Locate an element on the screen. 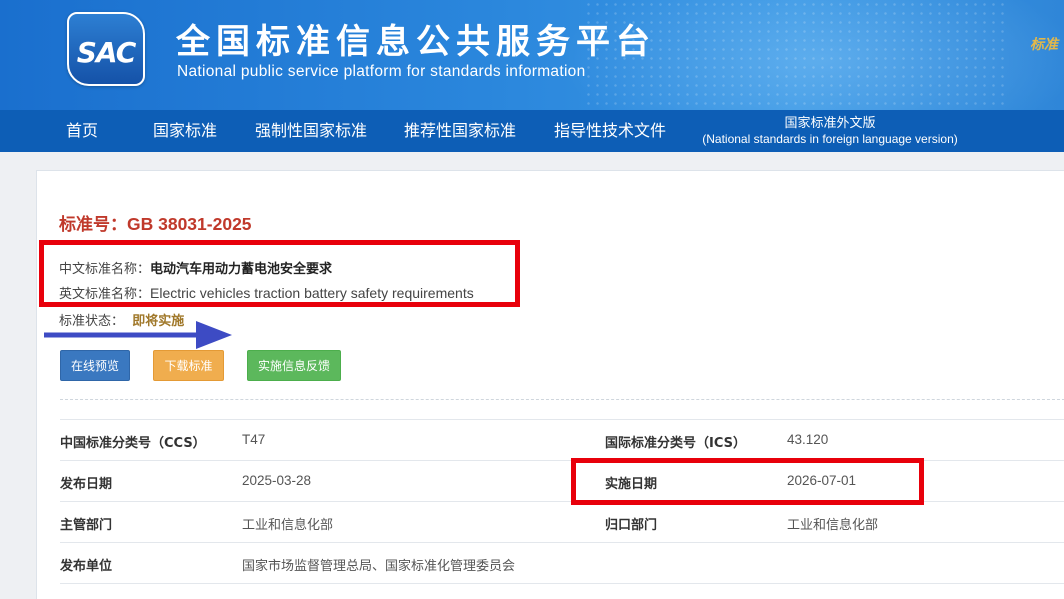  nav-foreign-label-cn: 国家标准外文版 is located at coordinates (830, 123).